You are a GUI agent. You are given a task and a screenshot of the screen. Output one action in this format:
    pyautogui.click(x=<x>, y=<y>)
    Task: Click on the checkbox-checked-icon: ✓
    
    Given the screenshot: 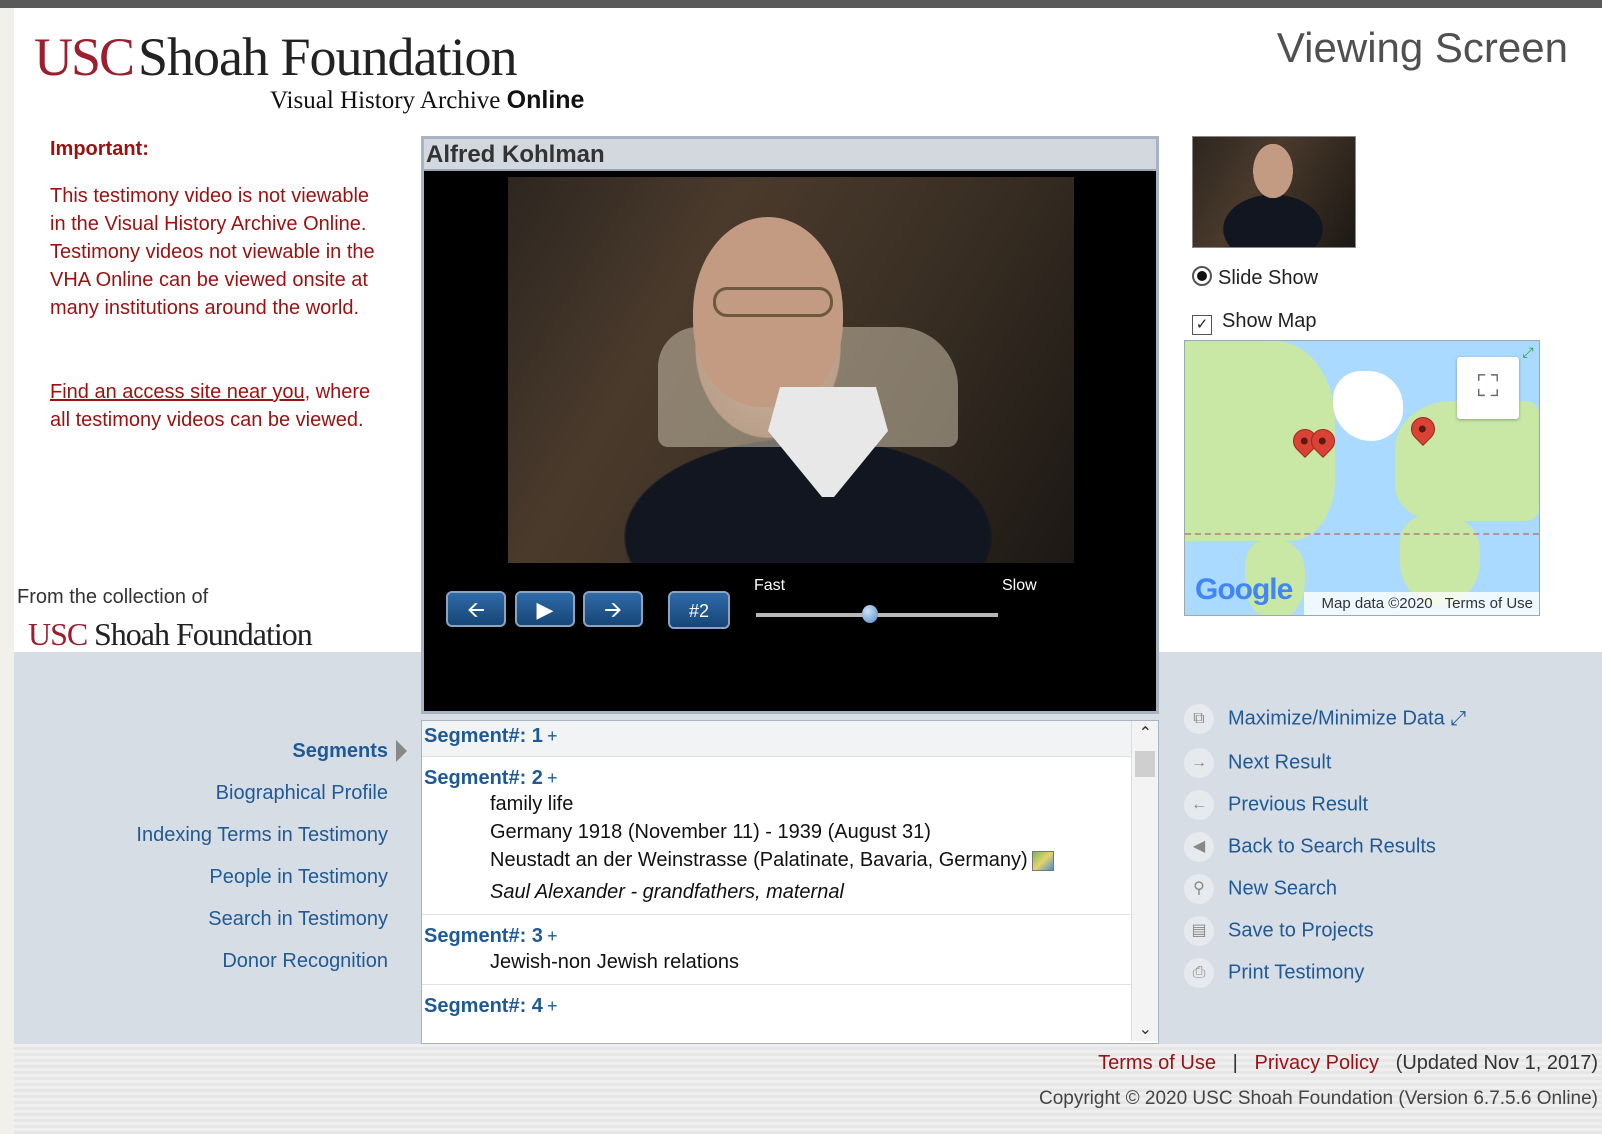 What is the action you would take?
    pyautogui.click(x=1202, y=325)
    